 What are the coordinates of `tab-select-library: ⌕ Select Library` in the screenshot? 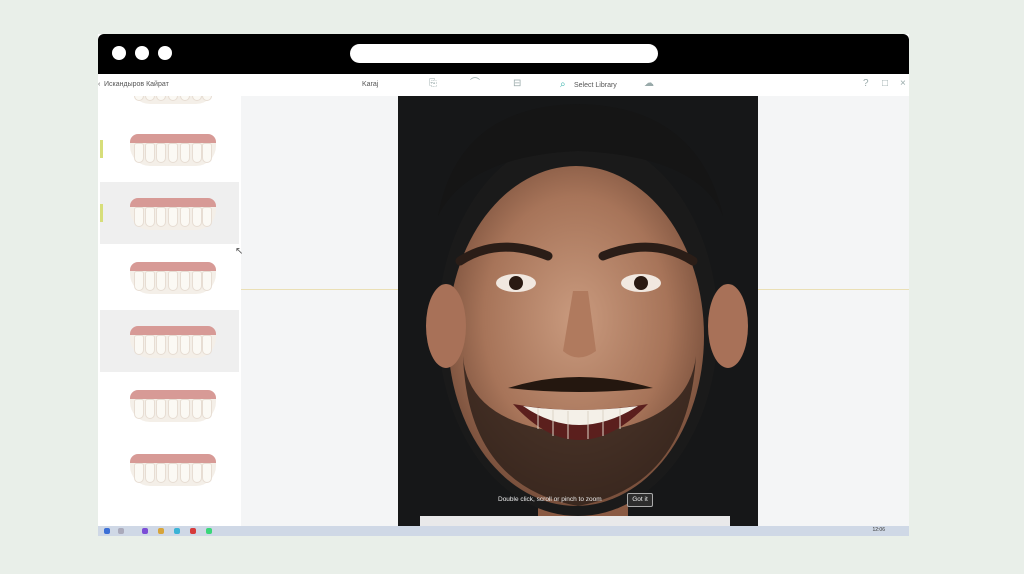 It's located at (595, 88).